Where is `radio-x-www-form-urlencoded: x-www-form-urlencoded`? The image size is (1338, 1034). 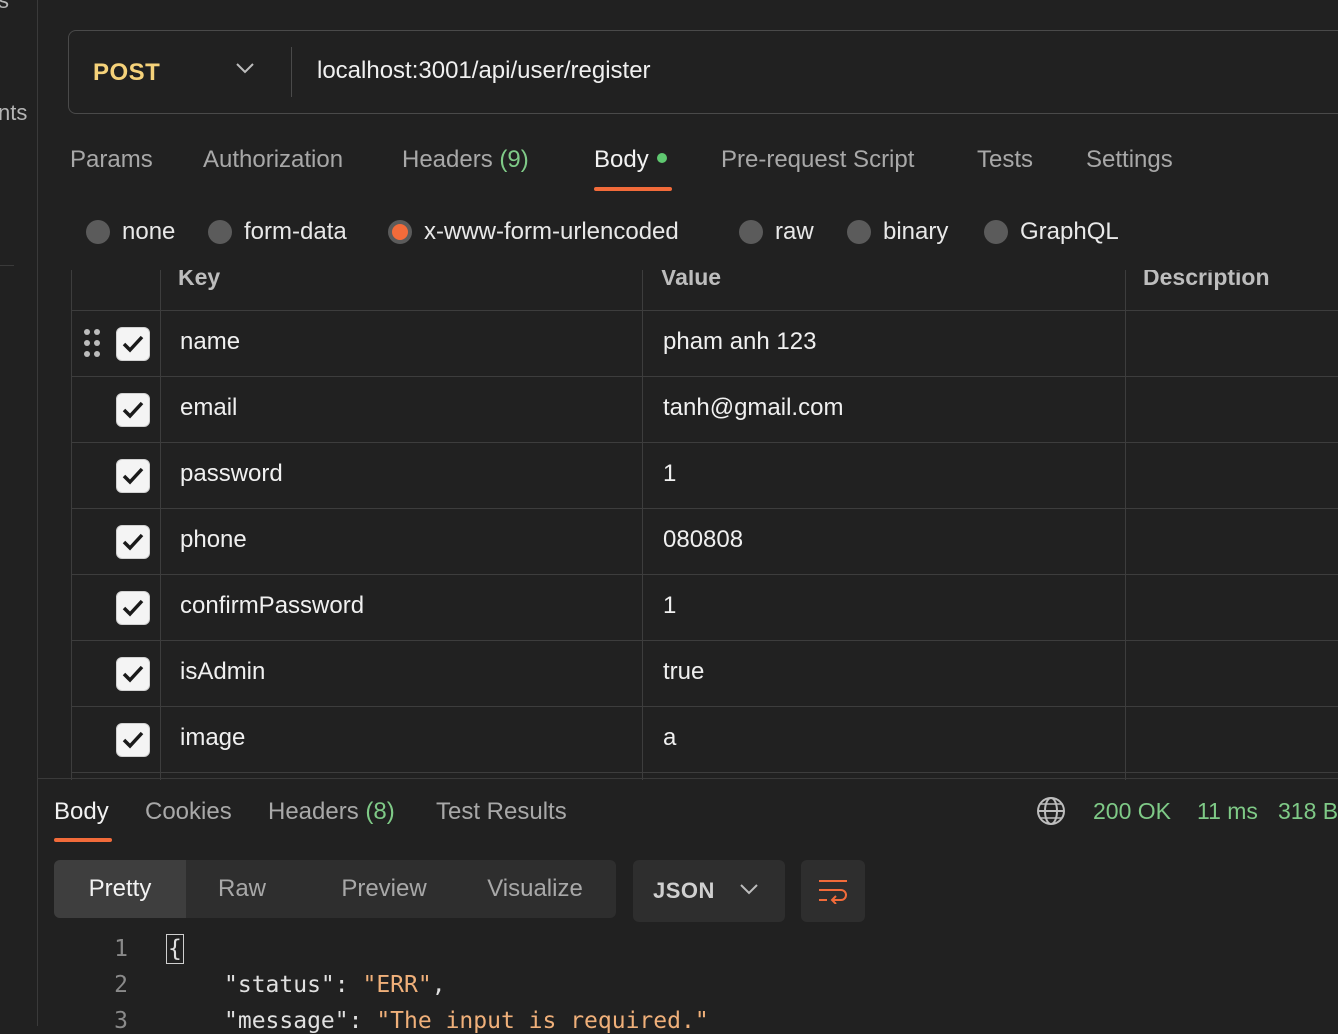 radio-x-www-form-urlencoded: x-www-form-urlencoded is located at coordinates (533, 232).